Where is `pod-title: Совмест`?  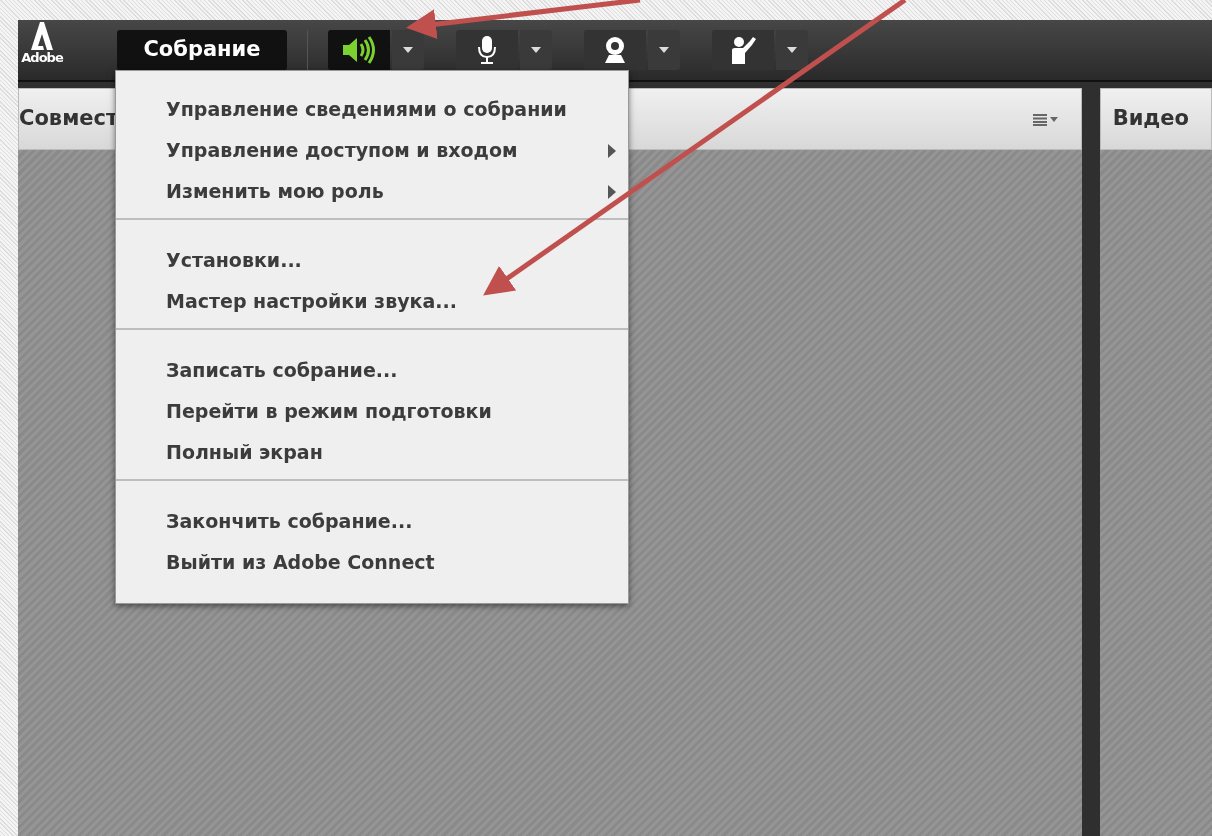
pod-title: Совмест is located at coordinates (69, 119).